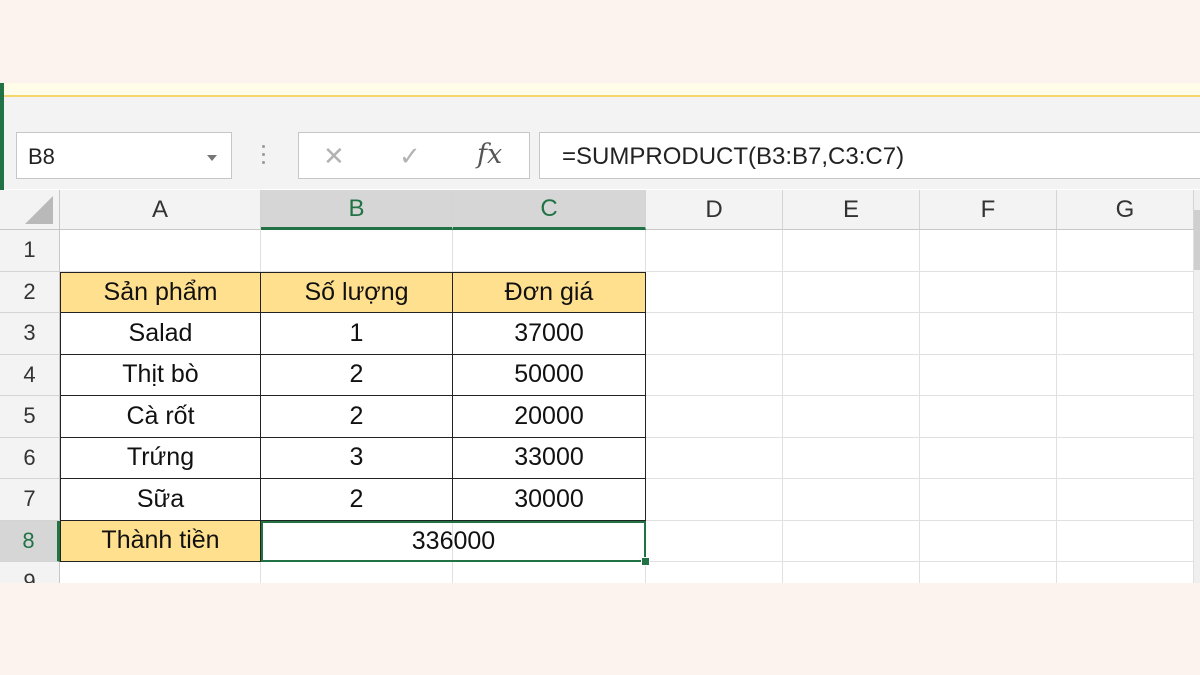 Image resolution: width=1200 pixels, height=675 pixels. What do you see at coordinates (160, 210) in the screenshot?
I see `column-header-a: A` at bounding box center [160, 210].